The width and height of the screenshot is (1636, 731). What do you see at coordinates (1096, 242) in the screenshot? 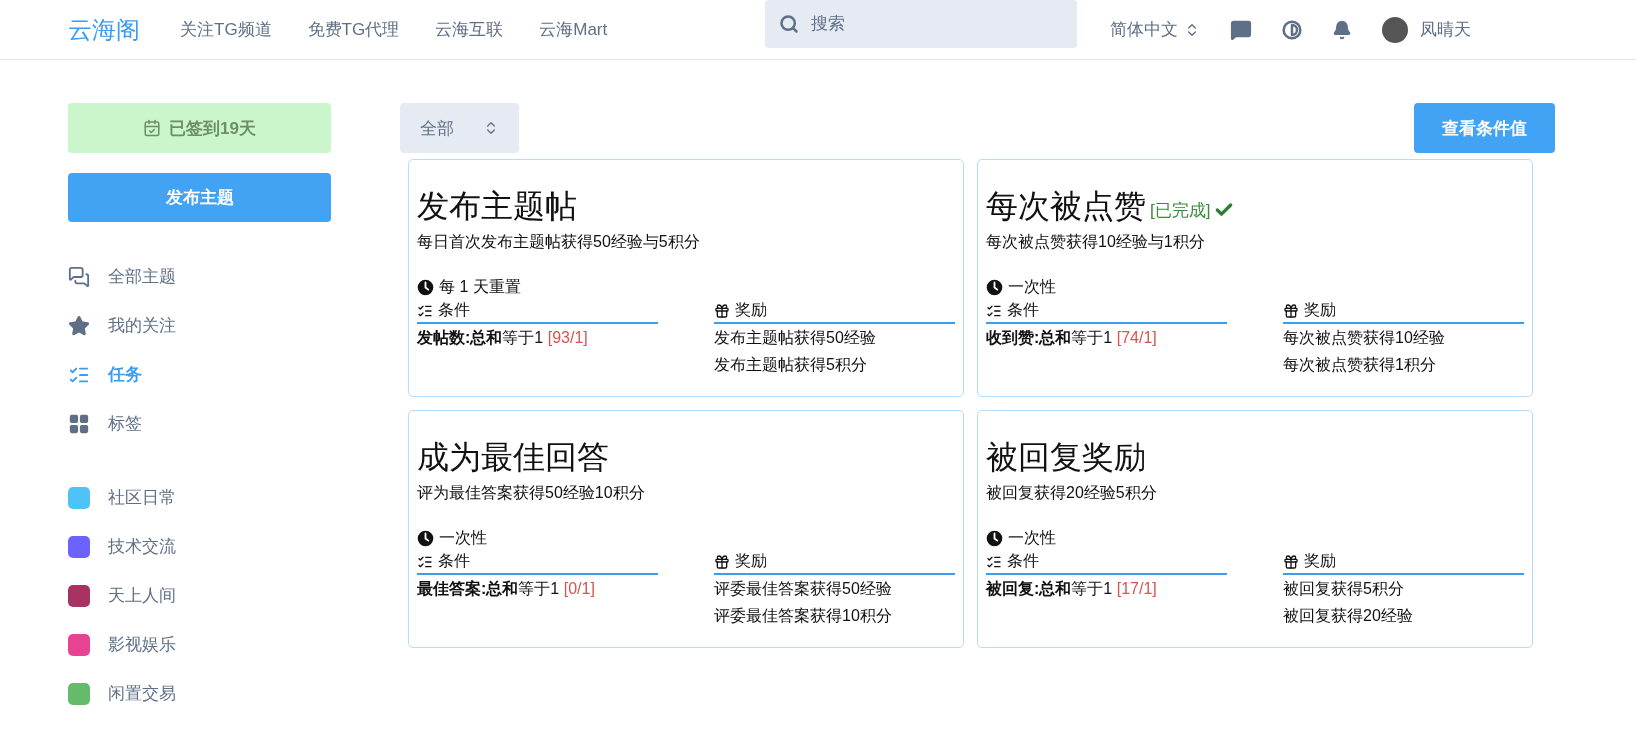
I see `task-description: 每次被点赞获得10经验与1积分` at bounding box center [1096, 242].